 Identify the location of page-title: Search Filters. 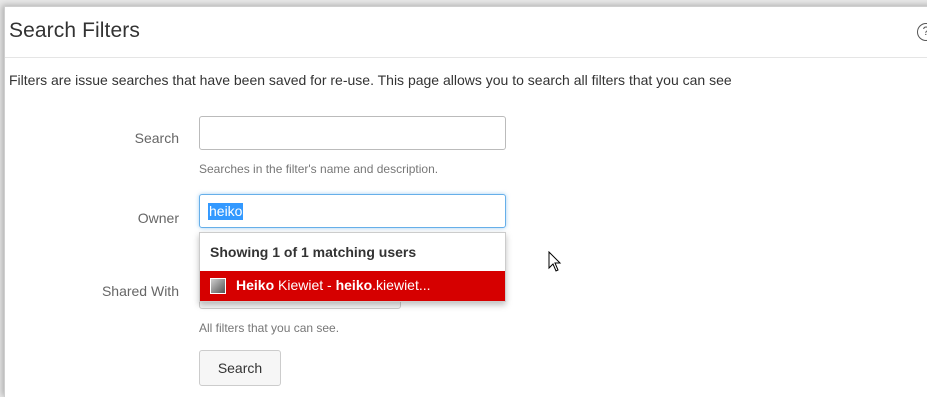
(74, 30).